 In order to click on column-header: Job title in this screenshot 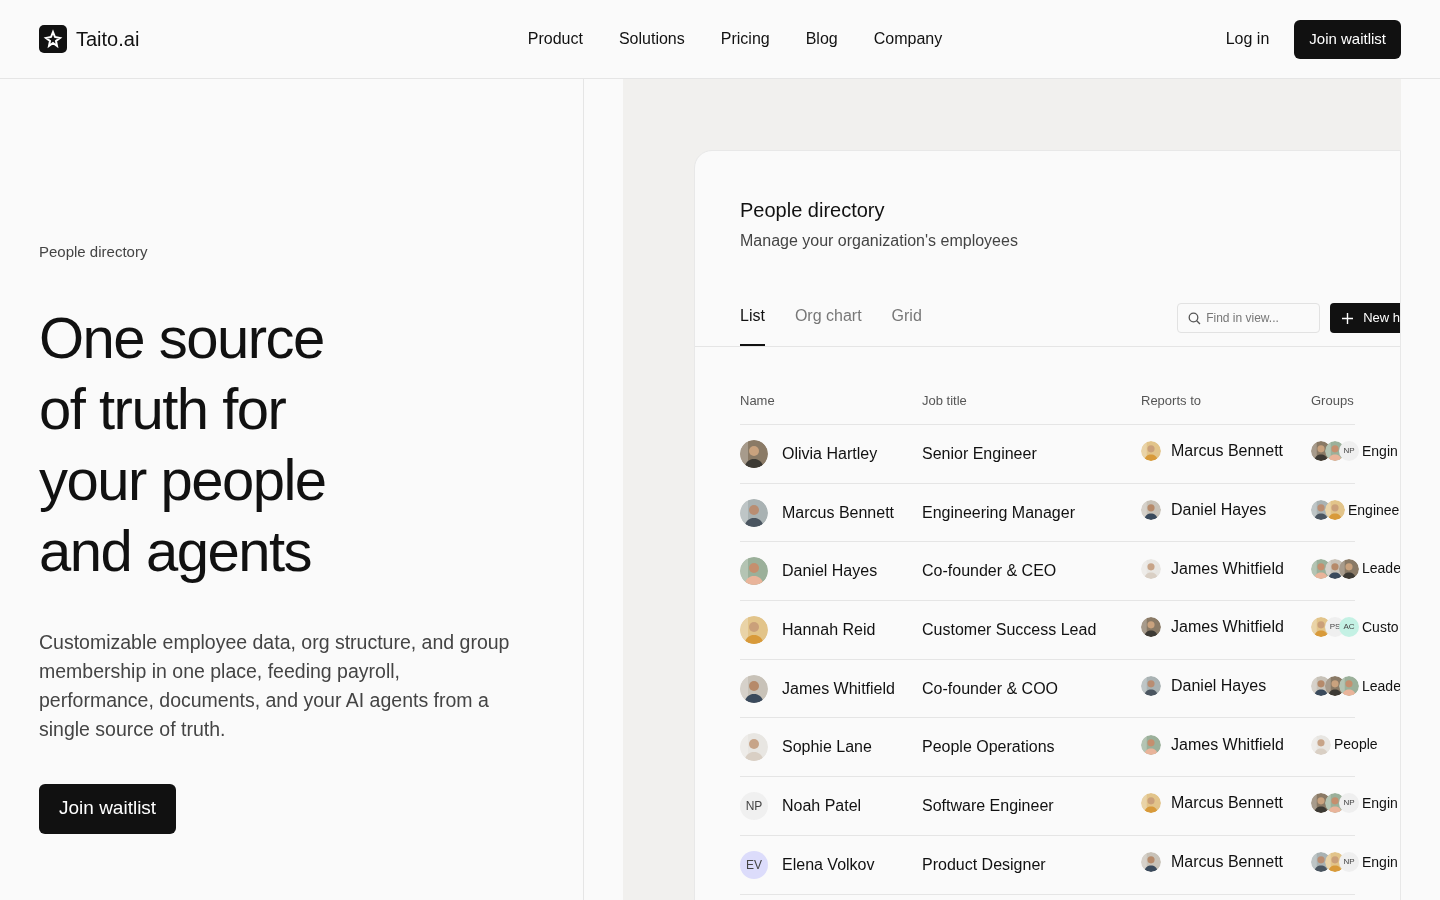, I will do `click(944, 400)`.